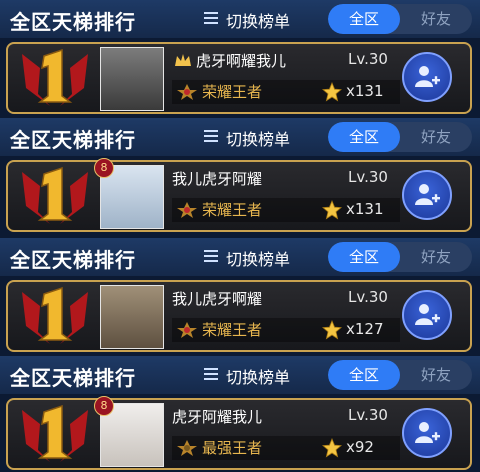 The width and height of the screenshot is (480, 472). What do you see at coordinates (217, 299) in the screenshot?
I see `player-name: 我儿虎牙啊耀` at bounding box center [217, 299].